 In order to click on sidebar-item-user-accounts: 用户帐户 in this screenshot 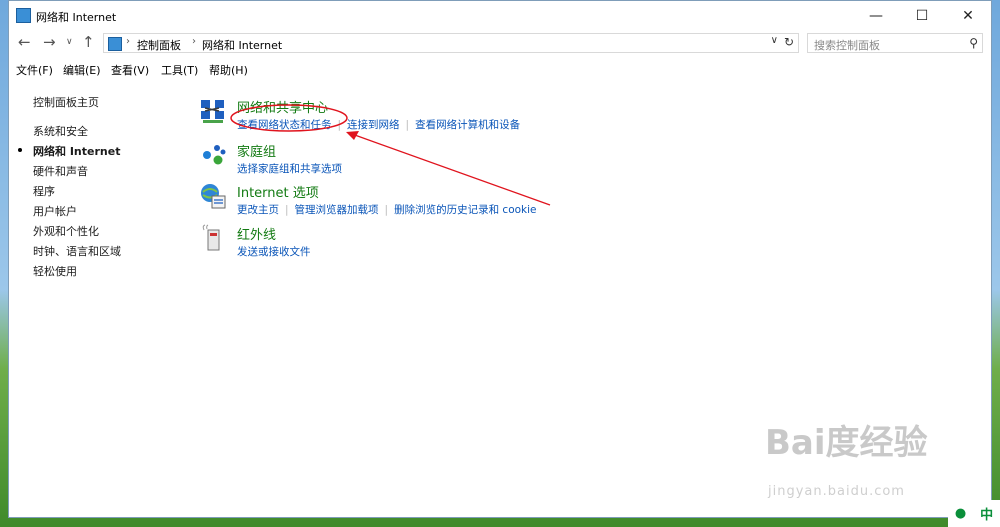, I will do `click(55, 211)`.